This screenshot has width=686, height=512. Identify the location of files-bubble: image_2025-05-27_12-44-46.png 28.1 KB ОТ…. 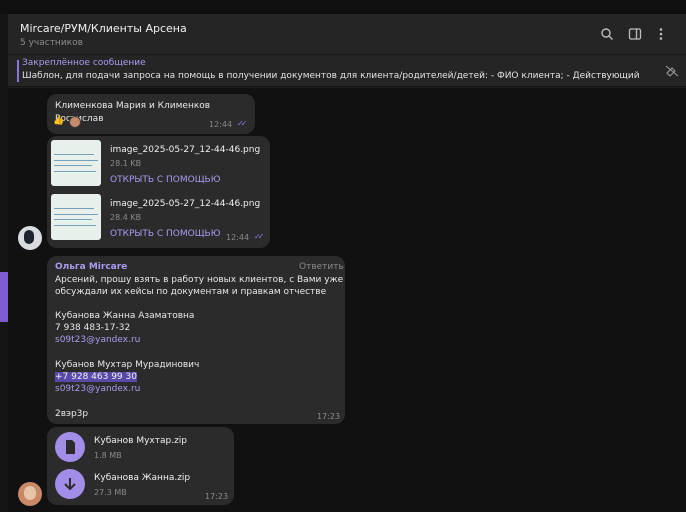
(158, 192).